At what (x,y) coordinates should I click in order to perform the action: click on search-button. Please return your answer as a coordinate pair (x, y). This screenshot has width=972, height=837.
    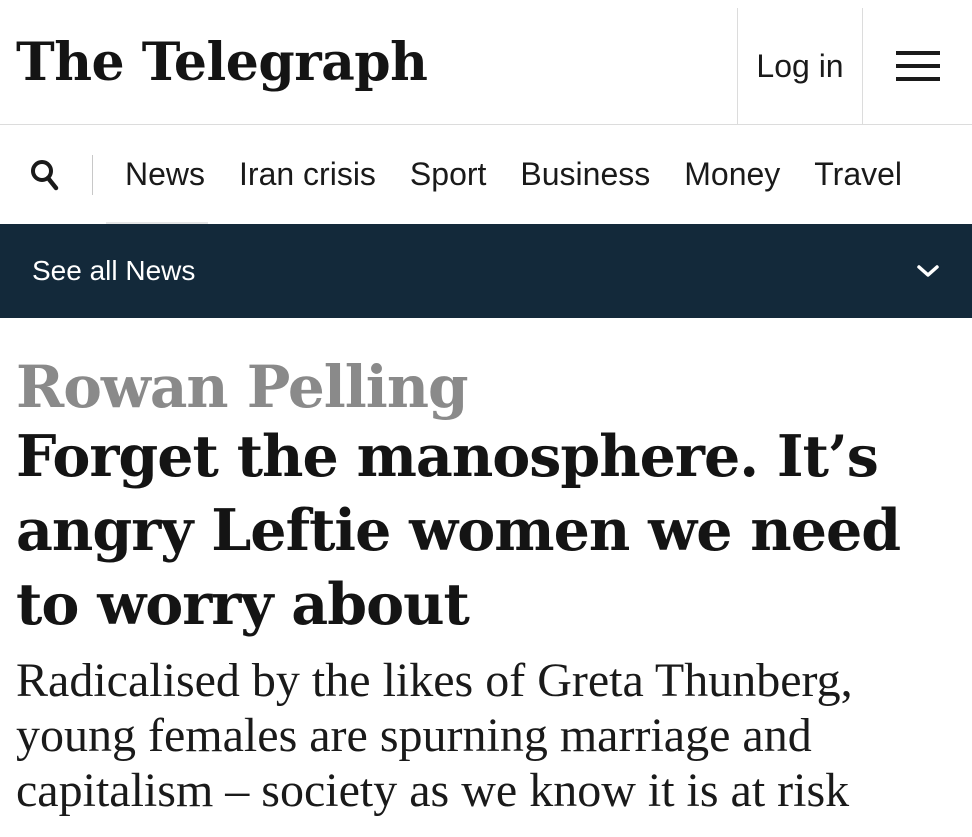
    Looking at the image, I should click on (45, 175).